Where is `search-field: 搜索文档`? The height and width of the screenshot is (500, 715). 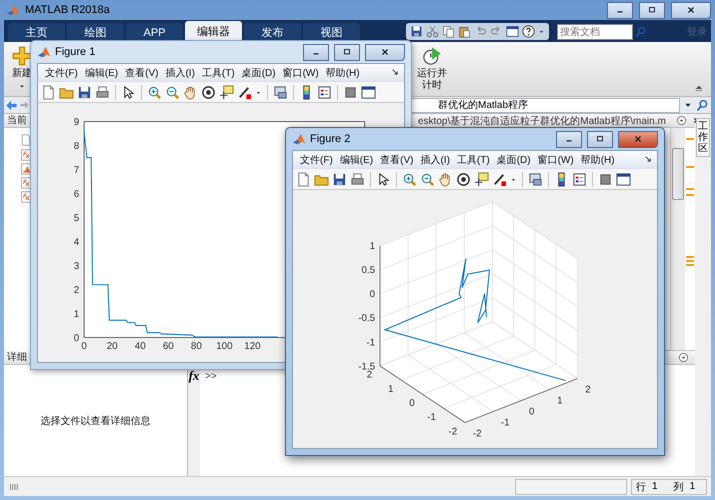 search-field: 搜索文档 is located at coordinates (595, 32).